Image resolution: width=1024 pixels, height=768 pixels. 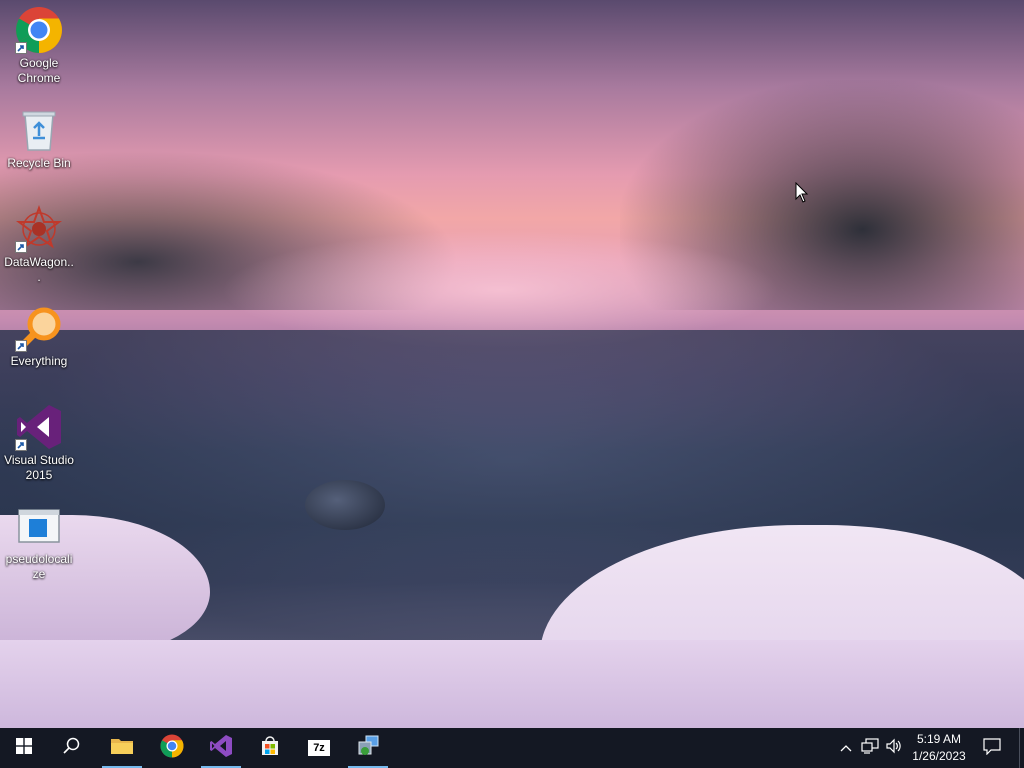 I want to click on recycle-bin-icon, so click(x=39, y=130).